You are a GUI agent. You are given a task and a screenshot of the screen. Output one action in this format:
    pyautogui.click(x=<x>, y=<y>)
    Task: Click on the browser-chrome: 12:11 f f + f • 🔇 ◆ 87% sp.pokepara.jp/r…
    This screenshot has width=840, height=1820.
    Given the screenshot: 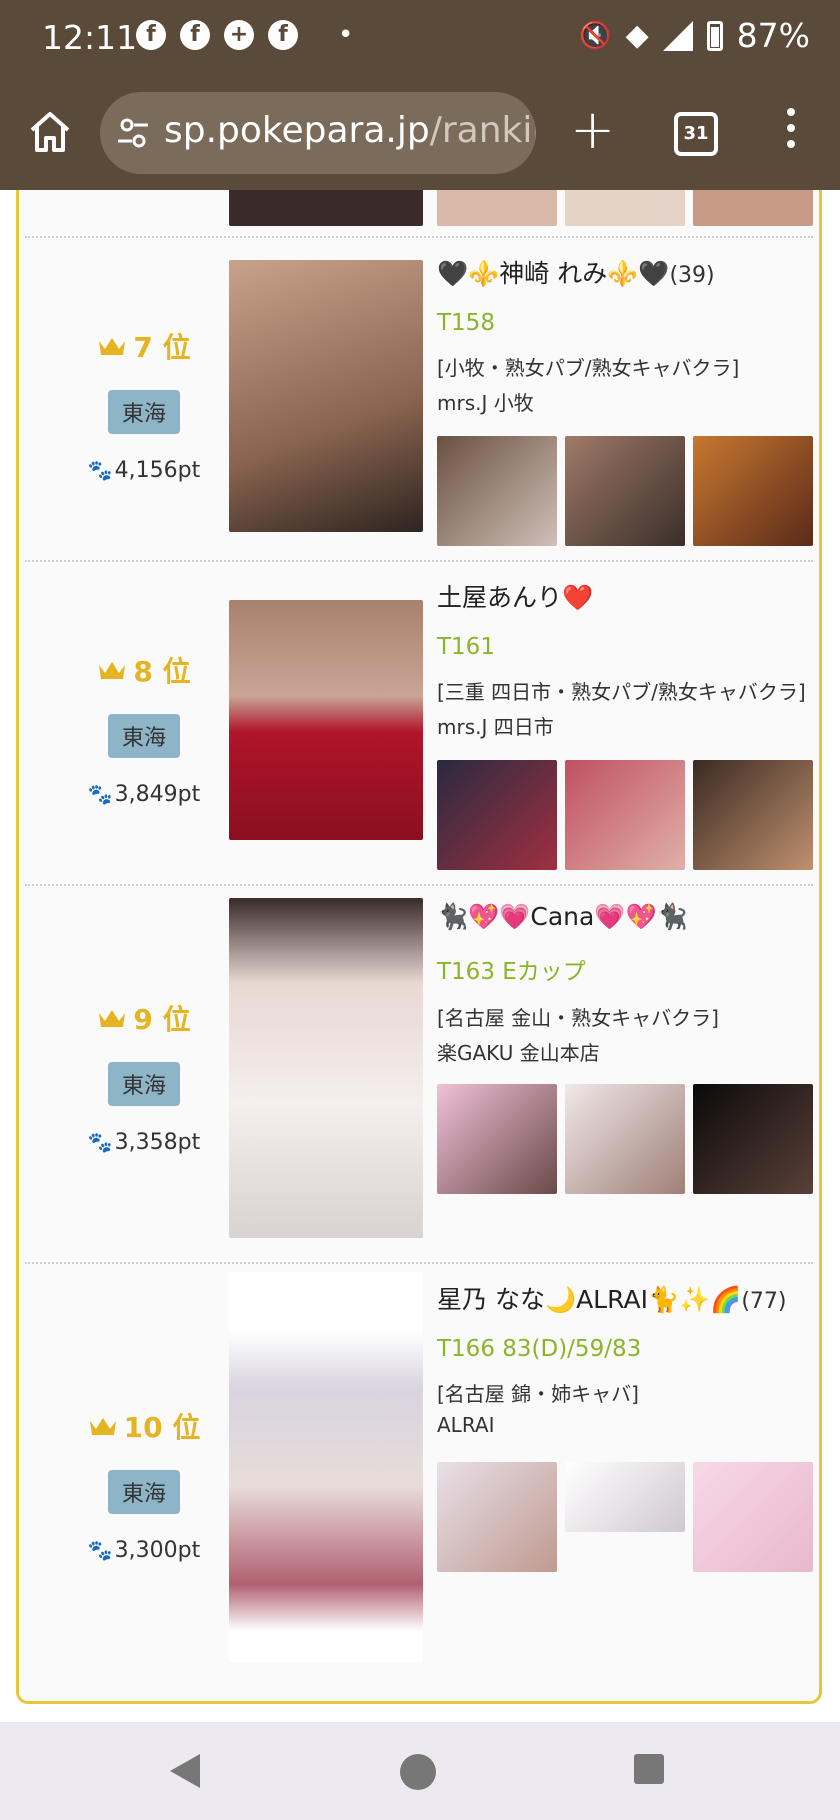 What is the action you would take?
    pyautogui.click(x=420, y=95)
    